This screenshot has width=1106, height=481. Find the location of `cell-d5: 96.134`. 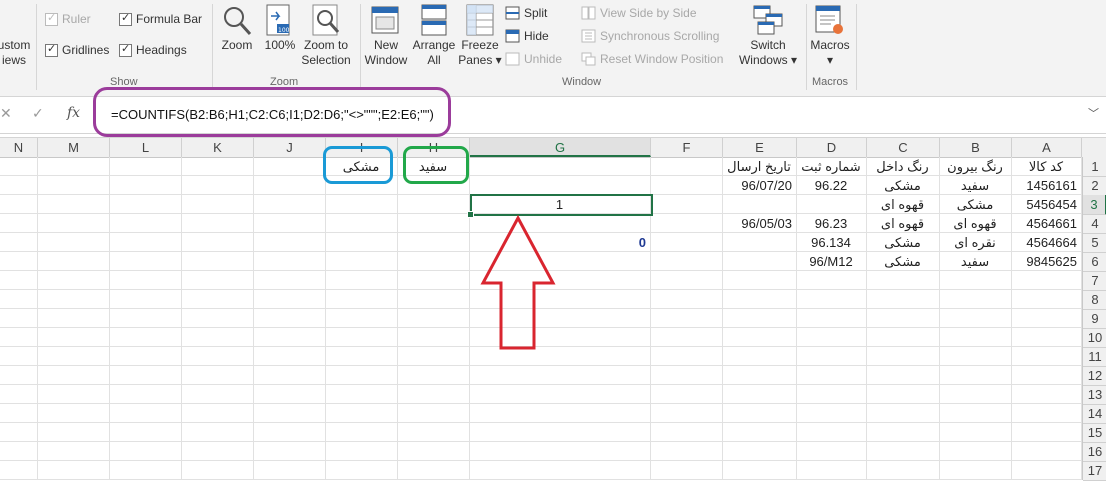

cell-d5: 96.134 is located at coordinates (831, 242).